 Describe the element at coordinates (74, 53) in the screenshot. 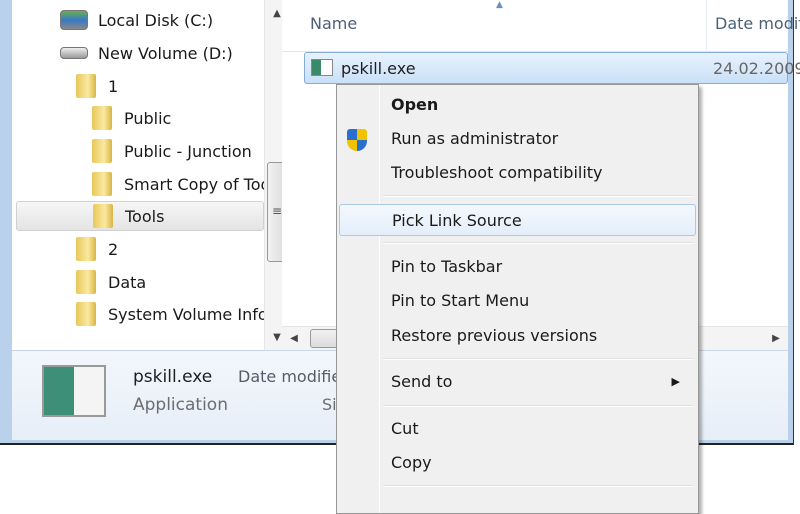

I see `drive-icon` at that location.